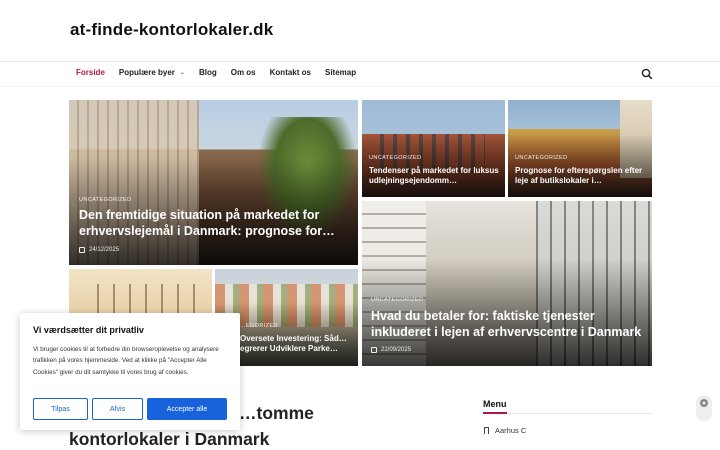  I want to click on customize-button: Tilpas, so click(60, 409).